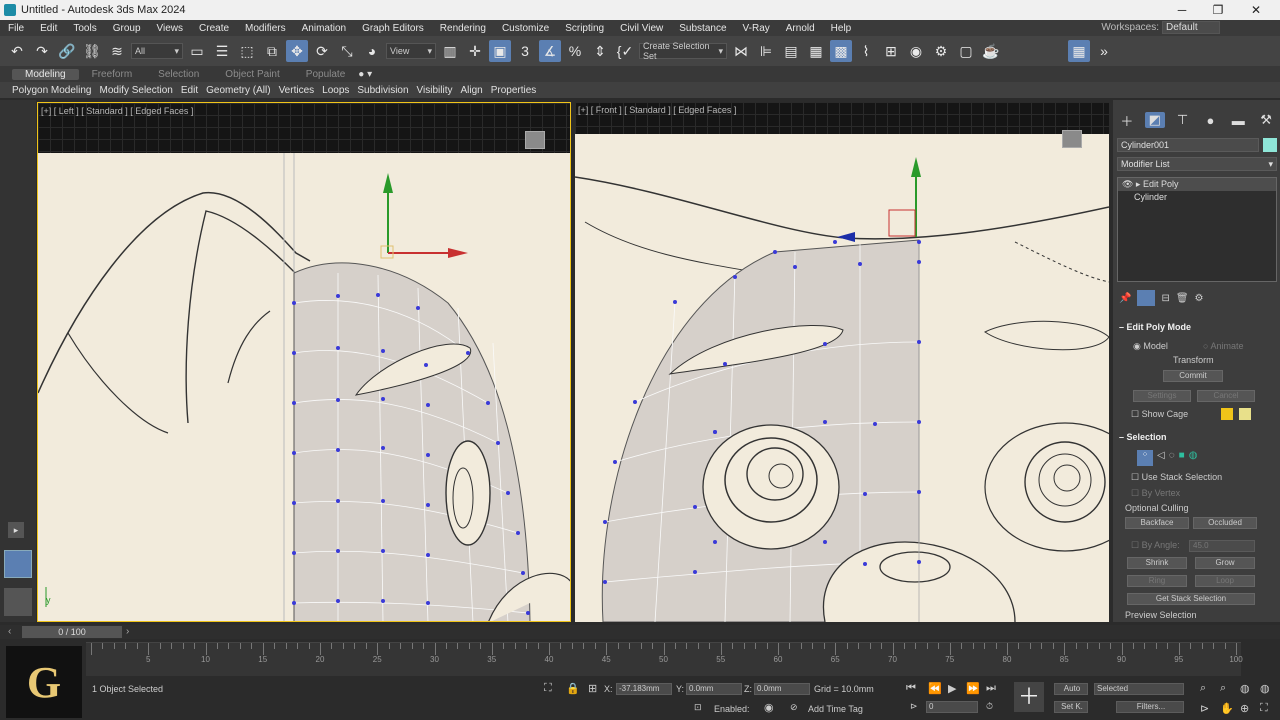 The image size is (1280, 720). What do you see at coordinates (1203, 688) in the screenshot?
I see `zoom-icon: ⌕` at bounding box center [1203, 688].